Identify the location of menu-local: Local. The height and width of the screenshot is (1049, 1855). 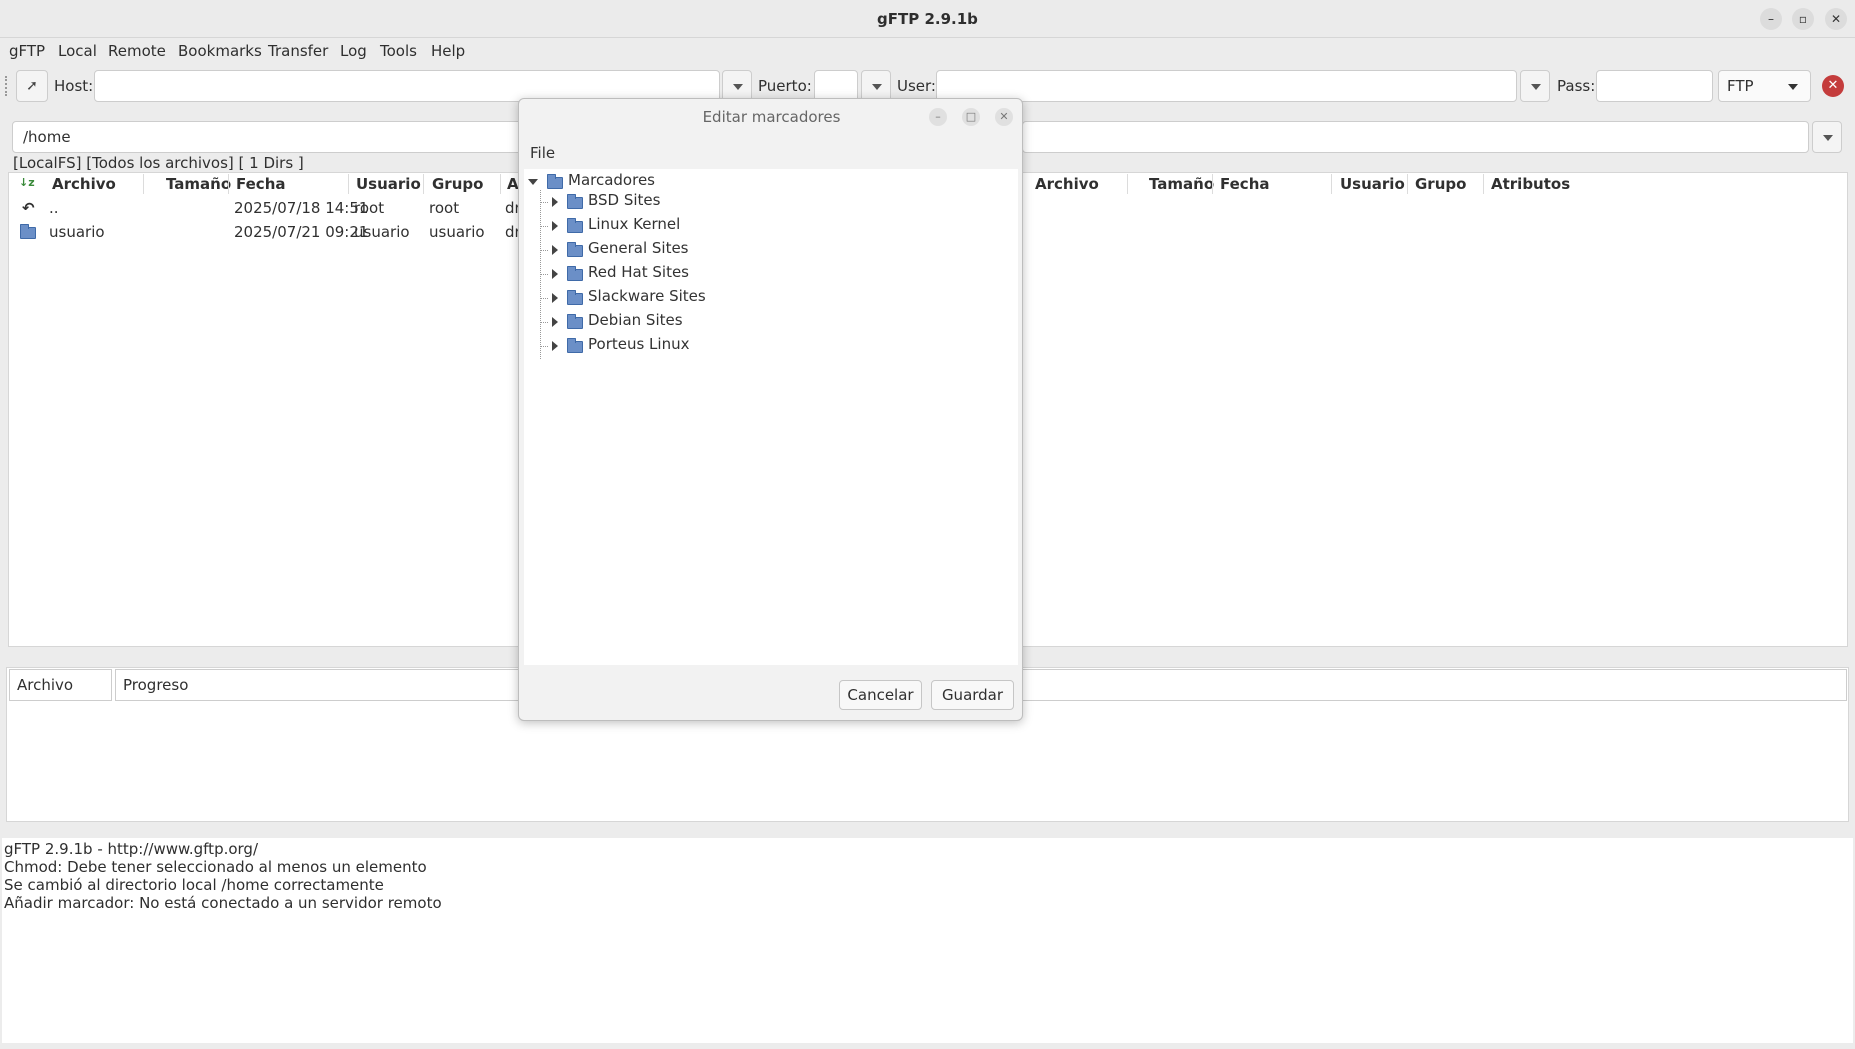
(77, 51).